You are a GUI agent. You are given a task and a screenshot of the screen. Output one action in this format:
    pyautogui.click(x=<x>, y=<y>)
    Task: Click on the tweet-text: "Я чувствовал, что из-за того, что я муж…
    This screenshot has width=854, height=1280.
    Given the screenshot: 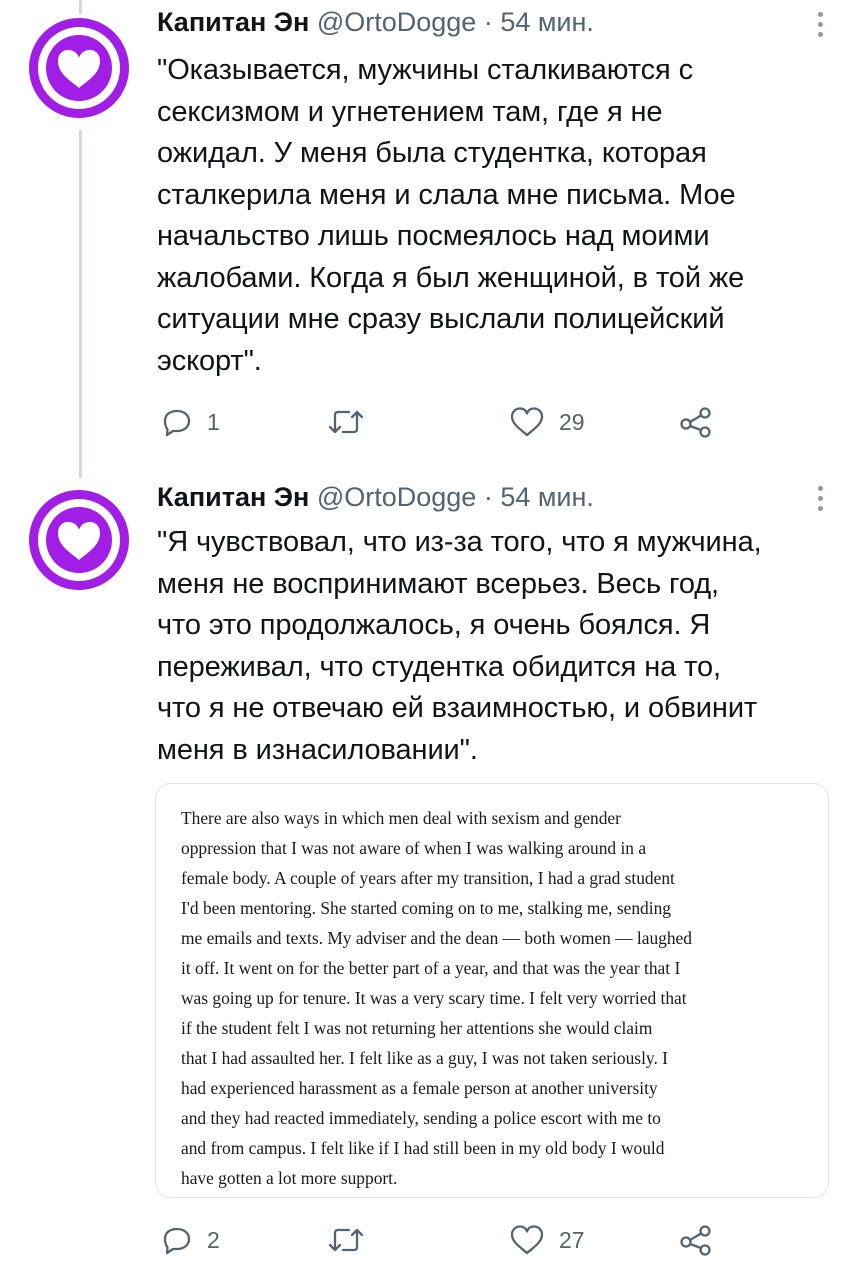 What is the action you would take?
    pyautogui.click(x=459, y=646)
    